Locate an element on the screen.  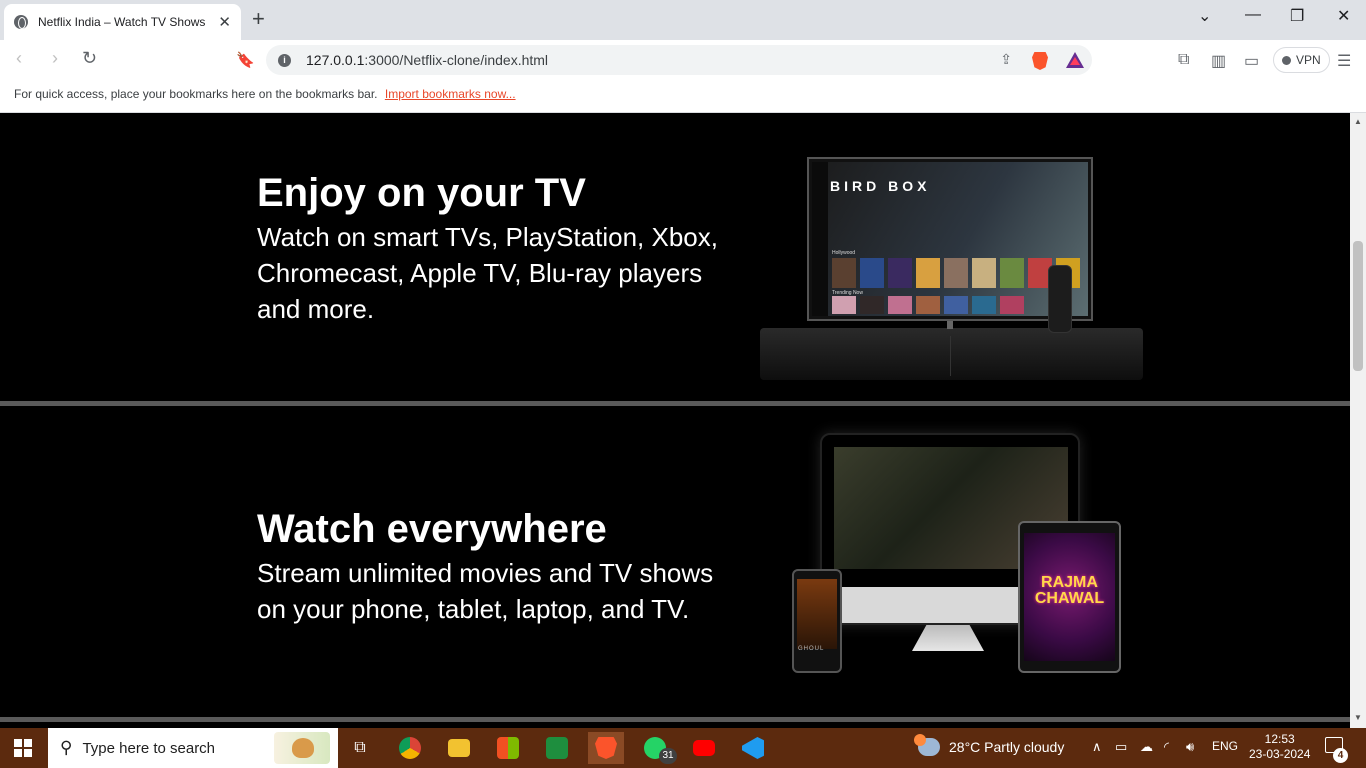
folder-icon is located at coordinates (459, 748).